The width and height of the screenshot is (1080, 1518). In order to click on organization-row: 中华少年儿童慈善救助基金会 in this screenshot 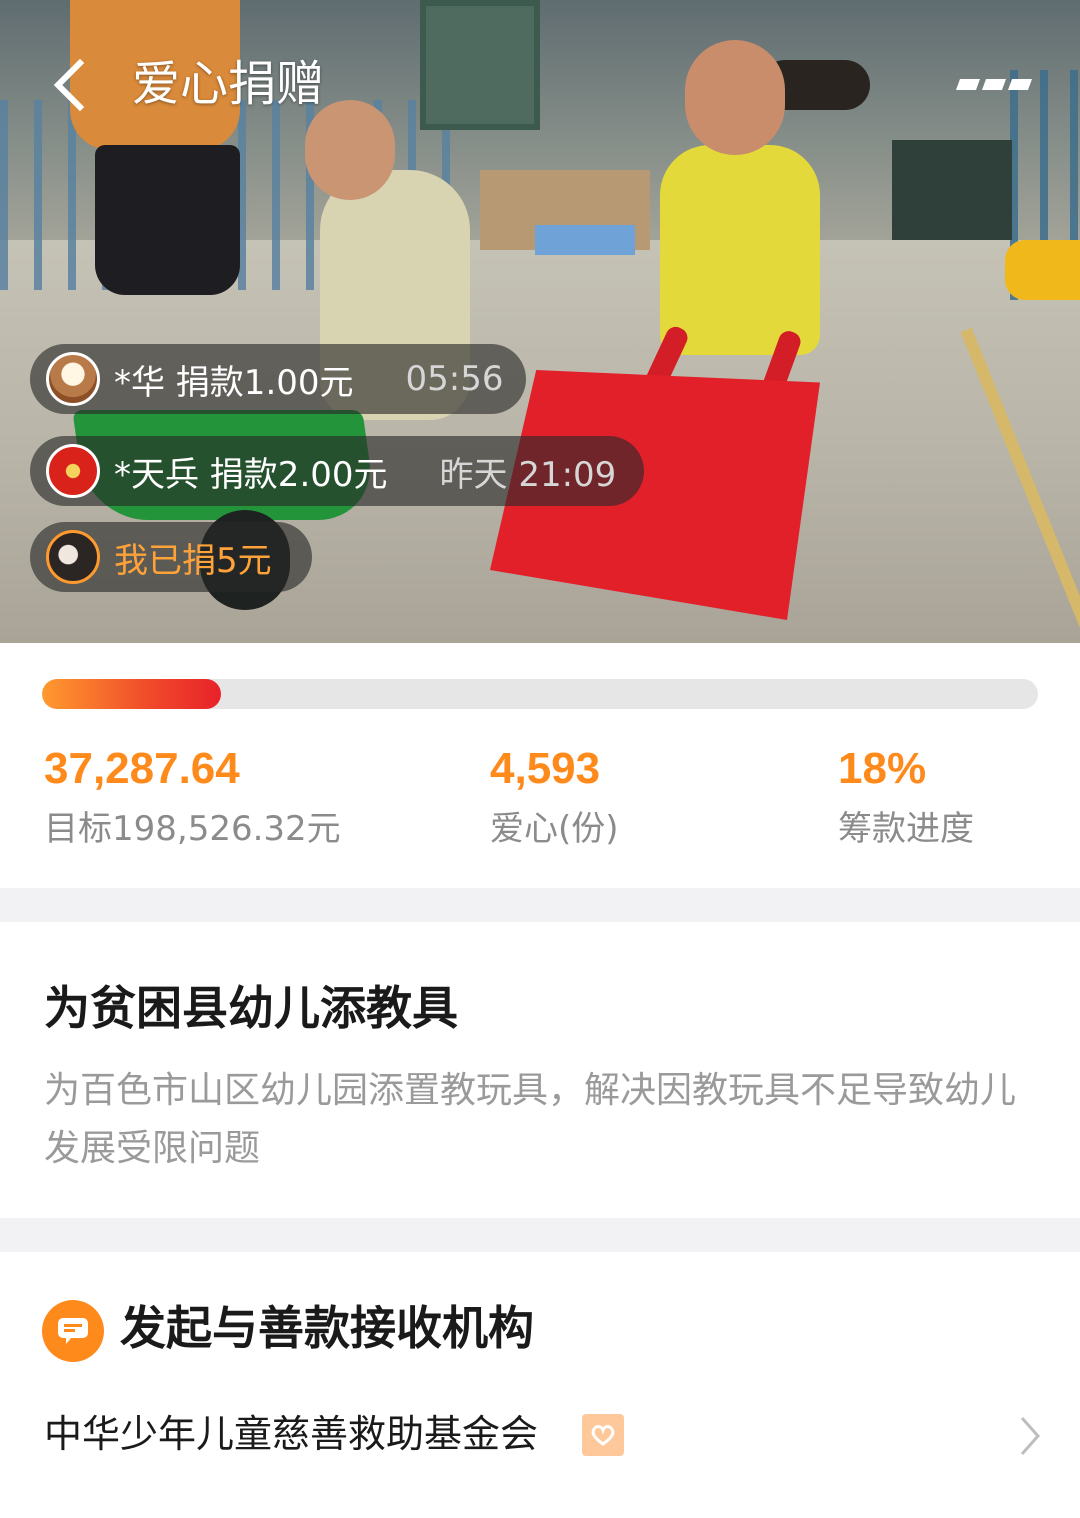, I will do `click(540, 1437)`.